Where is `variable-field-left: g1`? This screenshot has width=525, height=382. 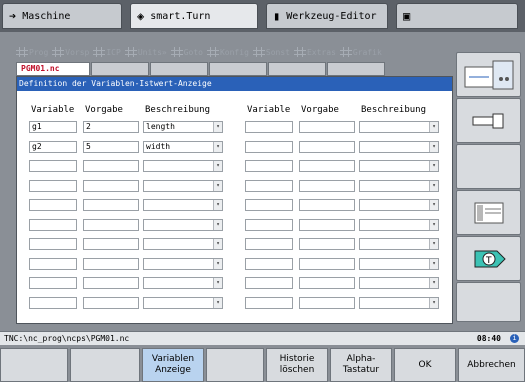
variable-field-left: g1 is located at coordinates (53, 127).